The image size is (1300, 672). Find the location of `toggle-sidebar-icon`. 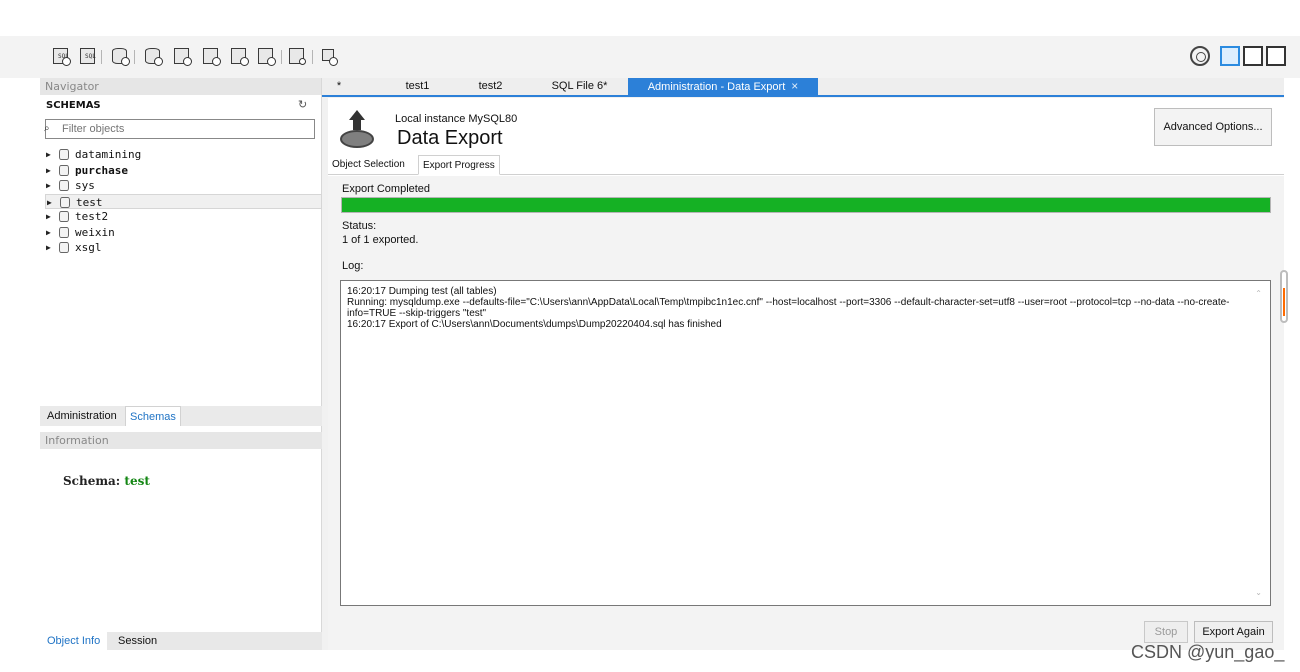

toggle-sidebar-icon is located at coordinates (1230, 56).